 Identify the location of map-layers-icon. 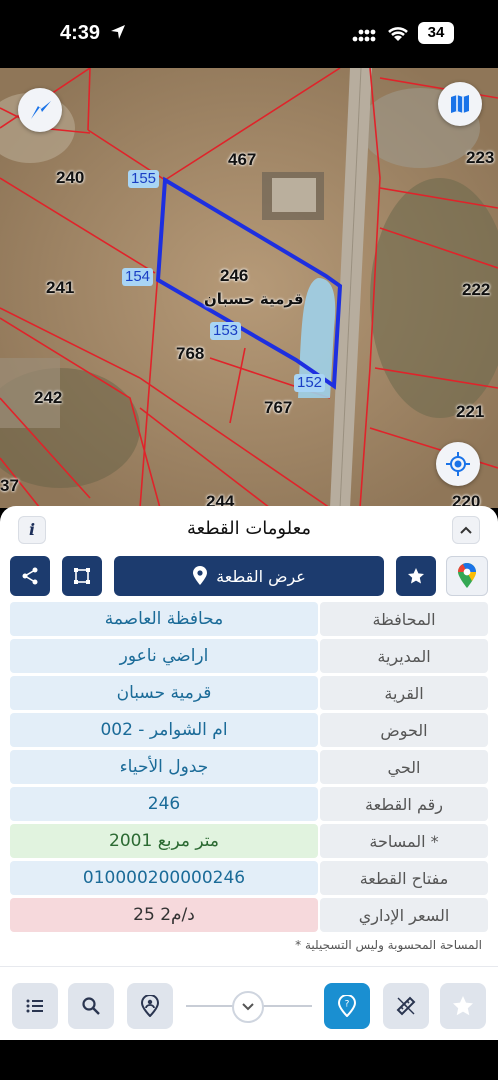
(460, 104).